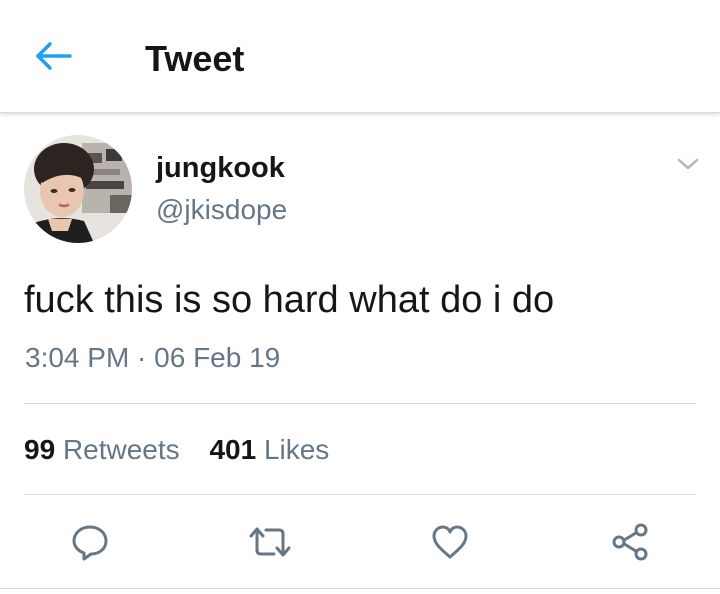  What do you see at coordinates (289, 300) in the screenshot?
I see `tweet-text: fuck this is so hard what do i do` at bounding box center [289, 300].